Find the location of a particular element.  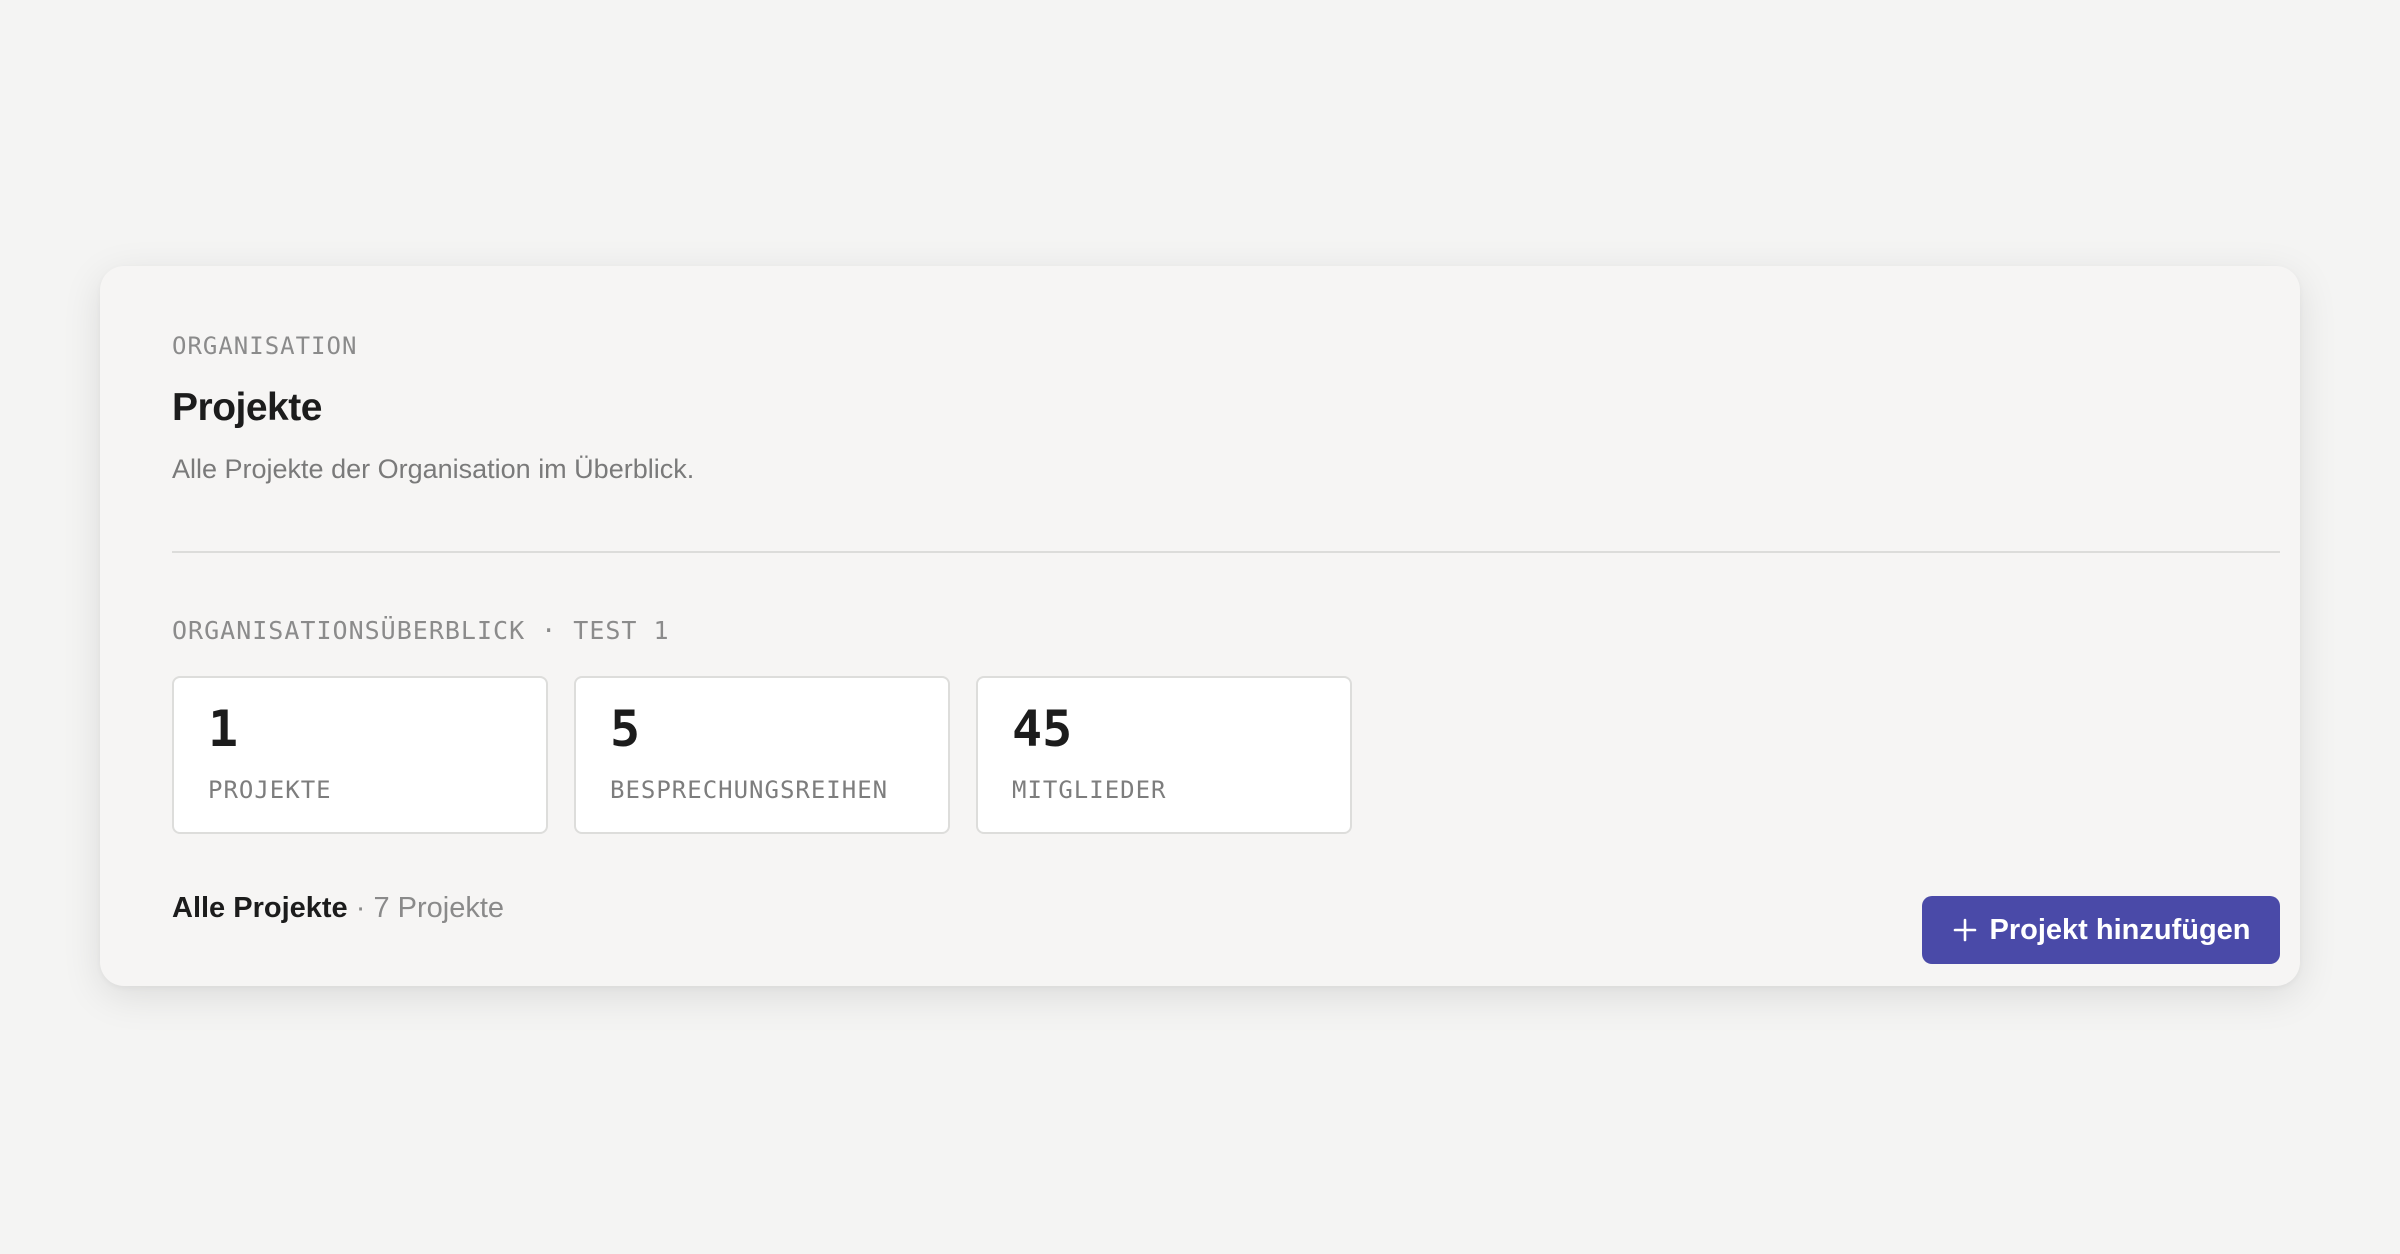

add-project-button: Projekt hinzufügen is located at coordinates (2101, 930).